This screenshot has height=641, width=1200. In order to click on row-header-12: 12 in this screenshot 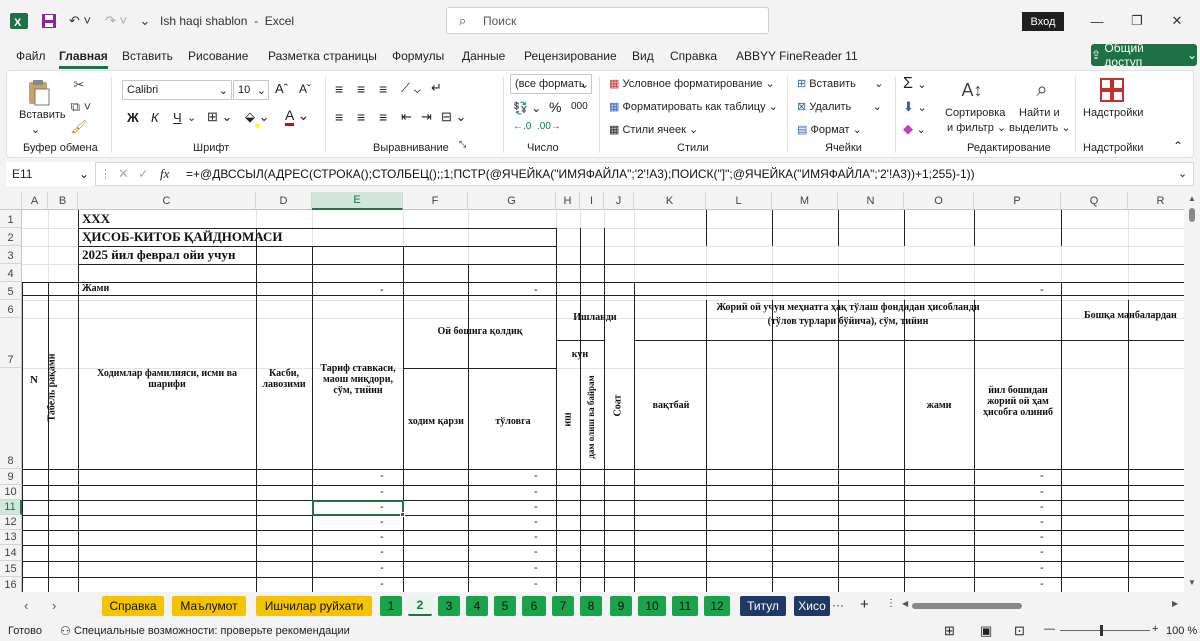, I will do `click(11, 522)`.